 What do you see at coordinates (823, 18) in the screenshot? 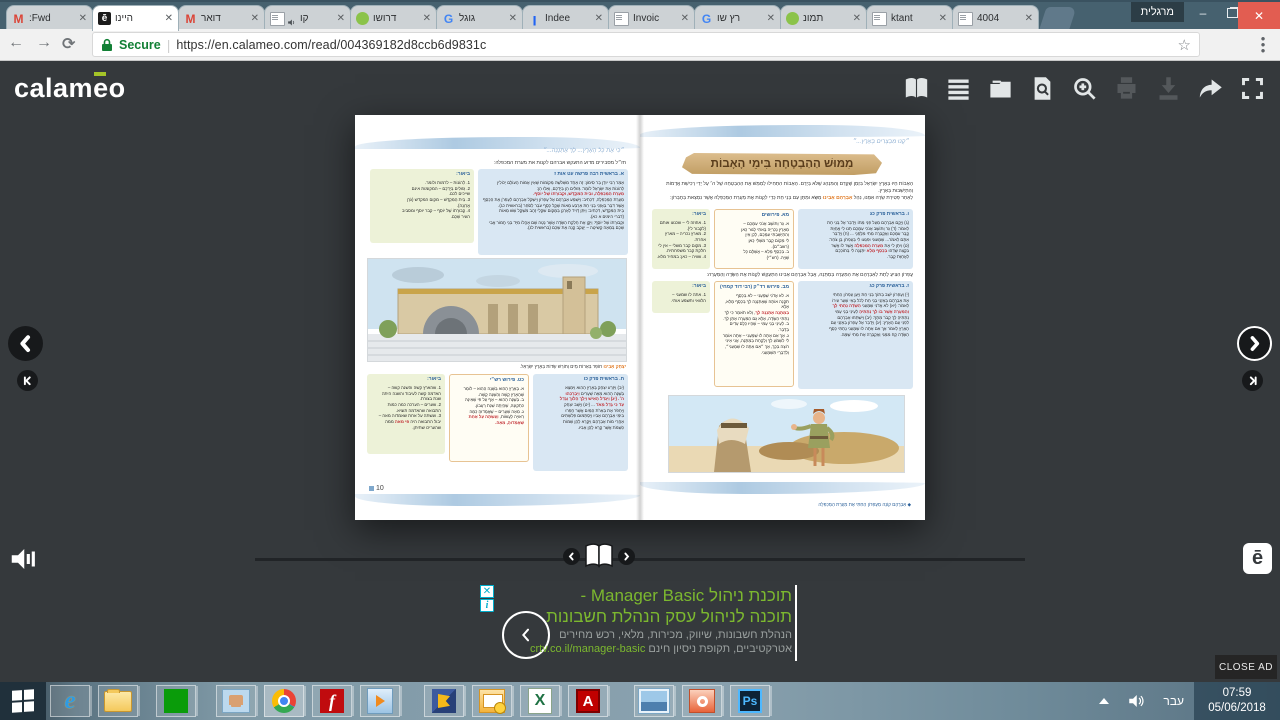
I see `browser-tab-10: תמונ ✕` at bounding box center [823, 18].